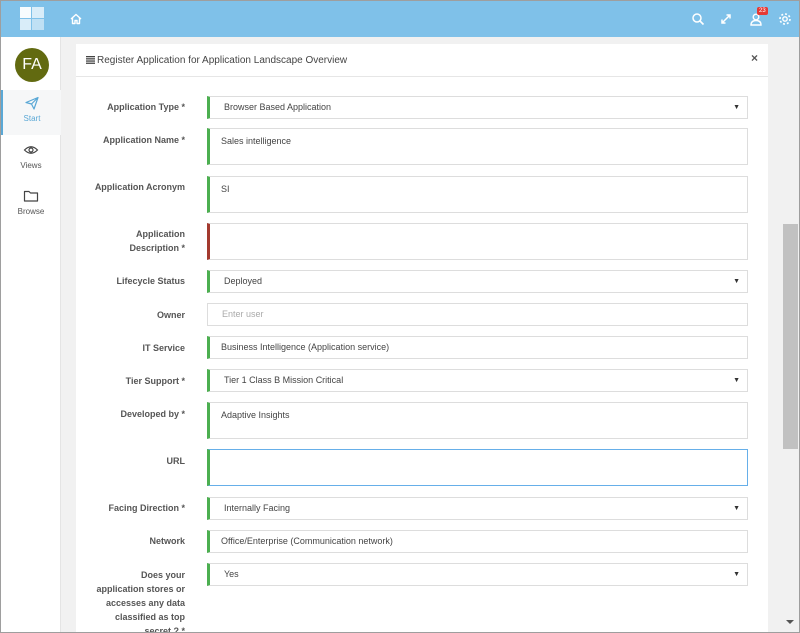 This screenshot has height=633, width=800. I want to click on label-it-service: IT Service, so click(163, 348).